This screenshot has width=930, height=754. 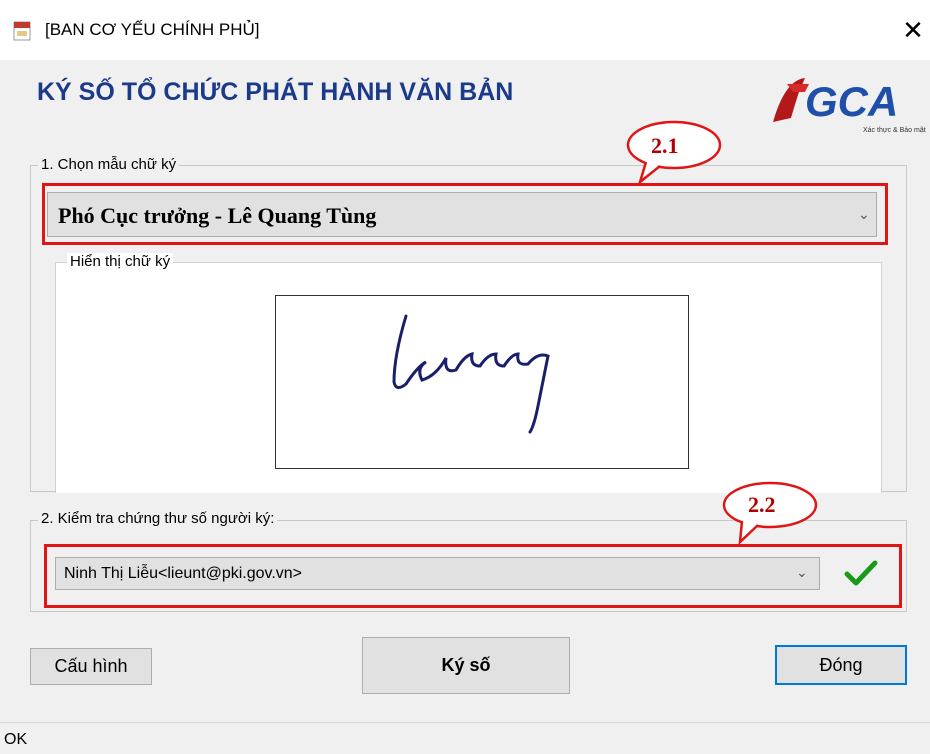 I want to click on section1-label: 1. Chọn mẫu chữ ký, so click(x=109, y=164).